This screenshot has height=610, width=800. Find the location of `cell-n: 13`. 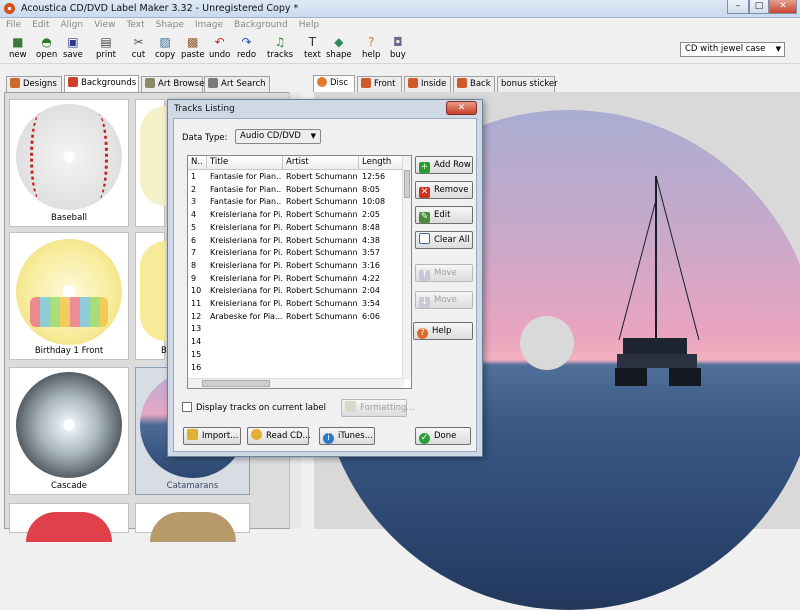

cell-n: 13 is located at coordinates (196, 329).